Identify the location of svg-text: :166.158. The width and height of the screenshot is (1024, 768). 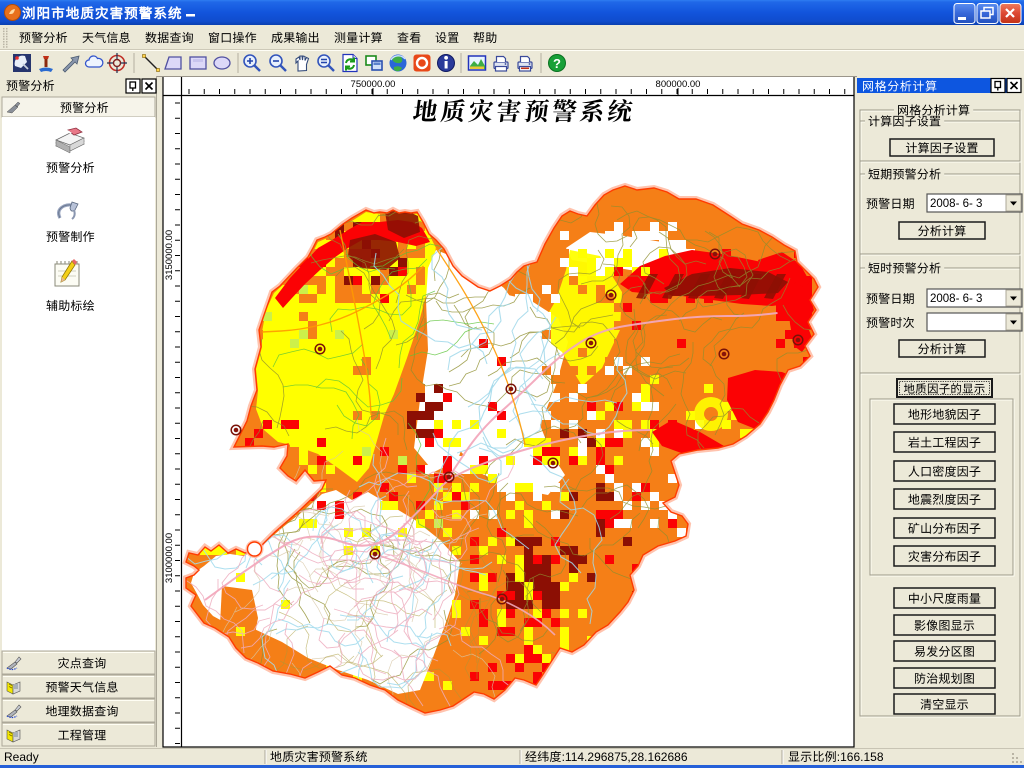
(860, 757).